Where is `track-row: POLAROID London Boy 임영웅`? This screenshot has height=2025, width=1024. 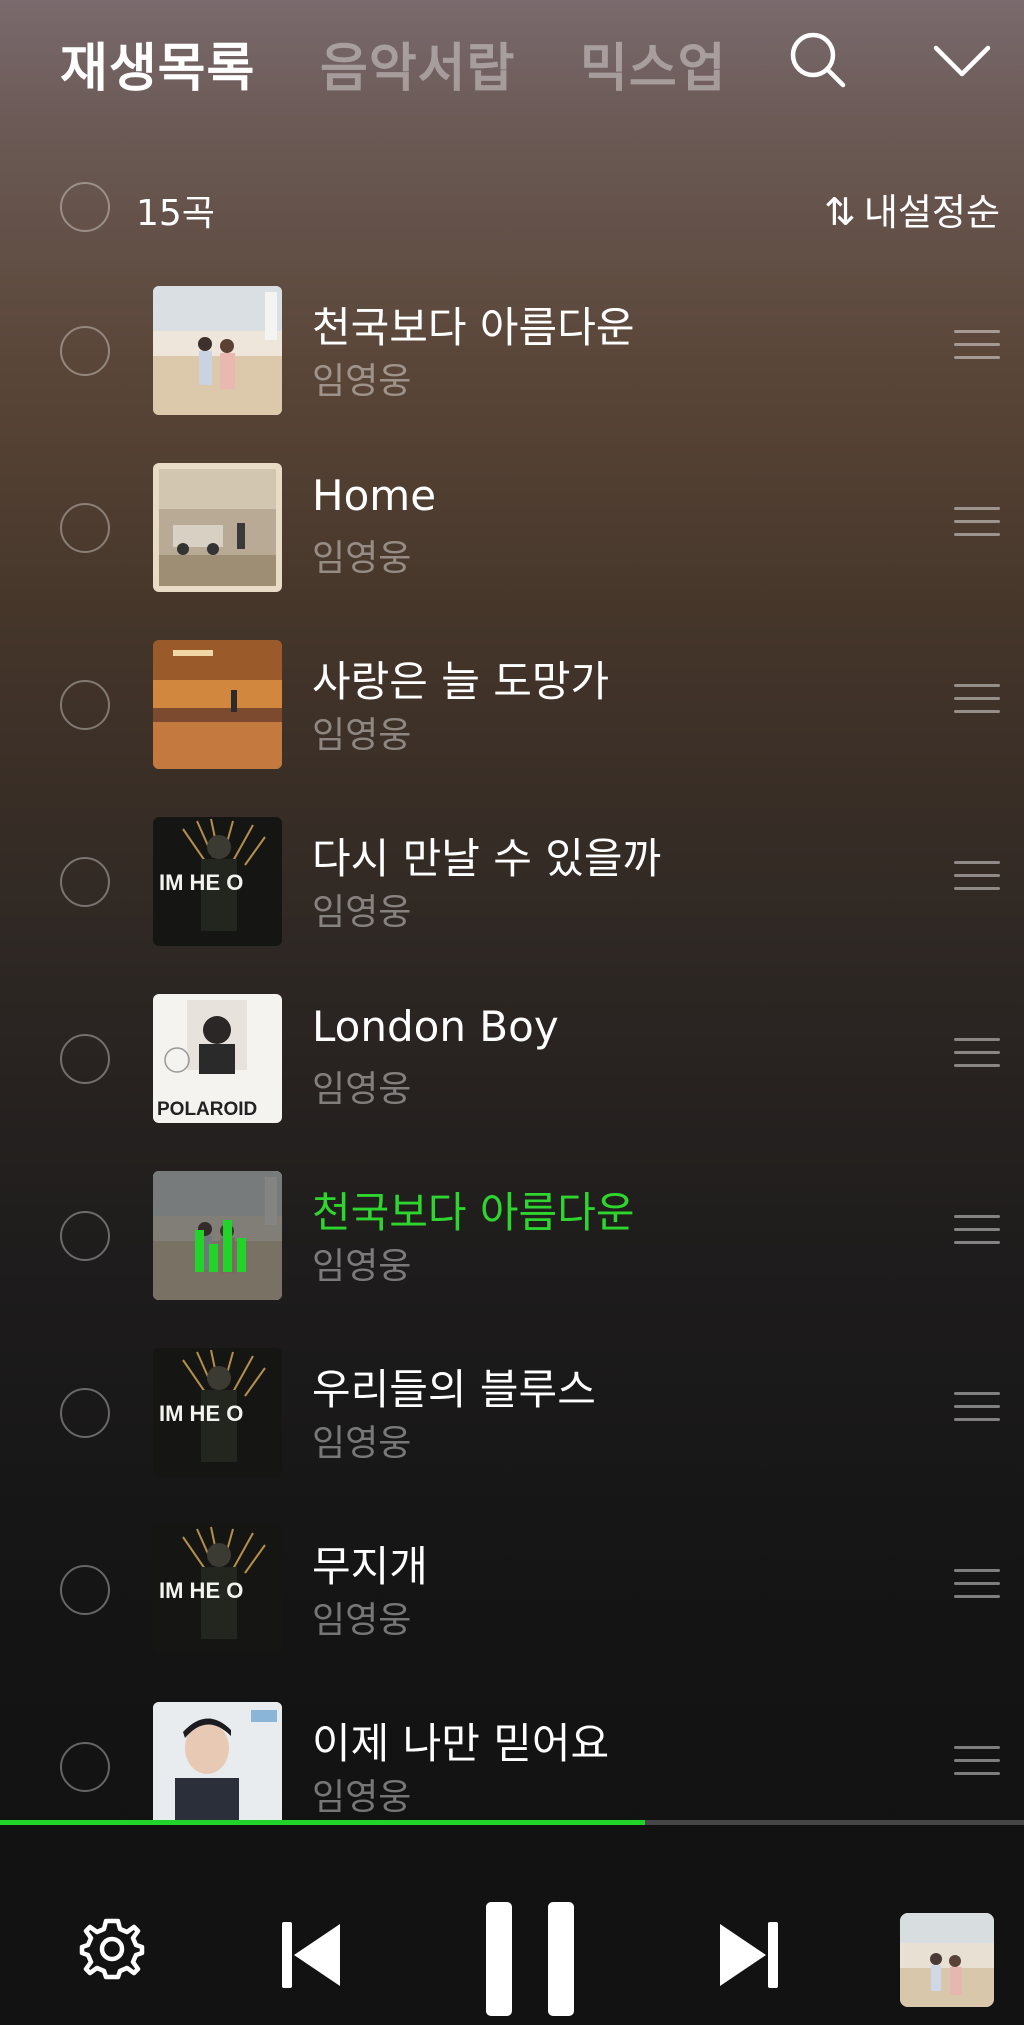 track-row: POLAROID London Boy 임영웅 is located at coordinates (512, 1076).